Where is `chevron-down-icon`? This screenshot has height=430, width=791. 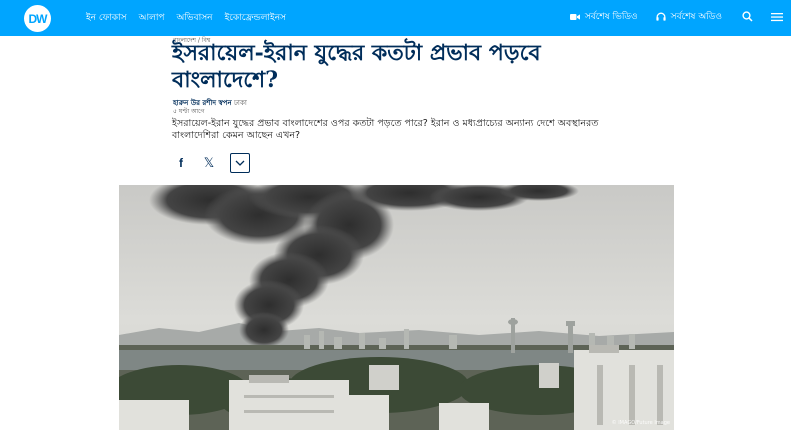 chevron-down-icon is located at coordinates (240, 163).